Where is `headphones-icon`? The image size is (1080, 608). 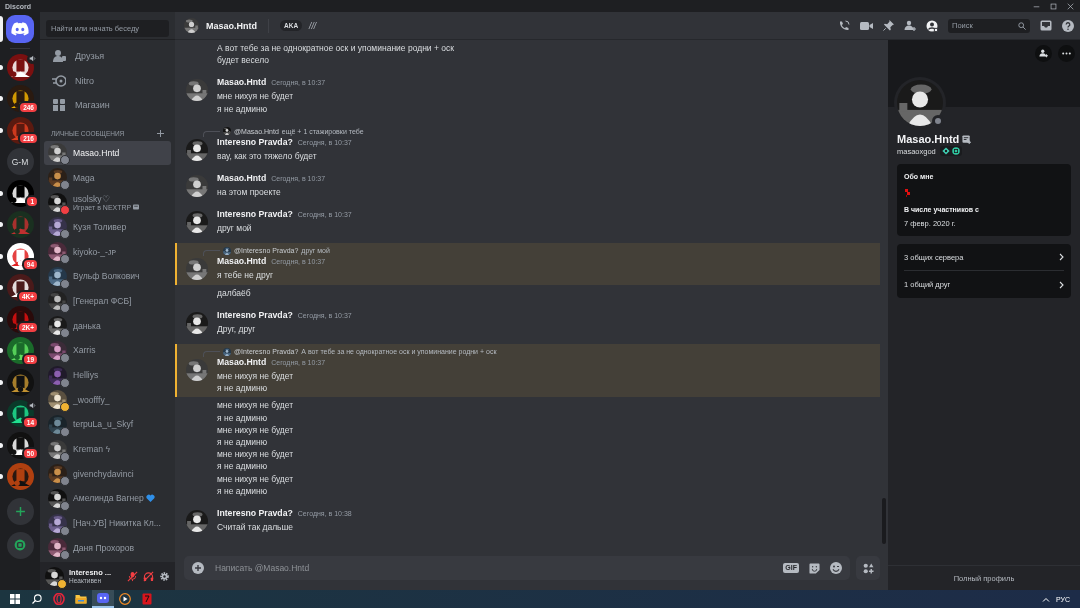
headphones-icon is located at coordinates (148, 576).